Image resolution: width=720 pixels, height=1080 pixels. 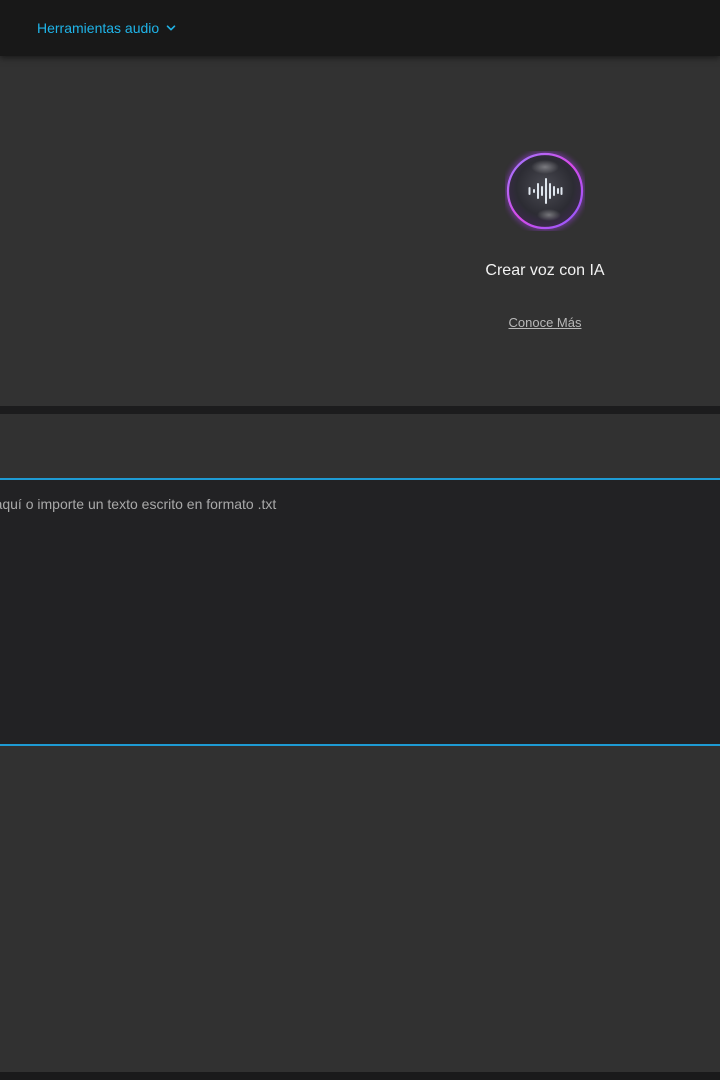 What do you see at coordinates (545, 270) in the screenshot?
I see `ai-voice-title: Crear voz con IA` at bounding box center [545, 270].